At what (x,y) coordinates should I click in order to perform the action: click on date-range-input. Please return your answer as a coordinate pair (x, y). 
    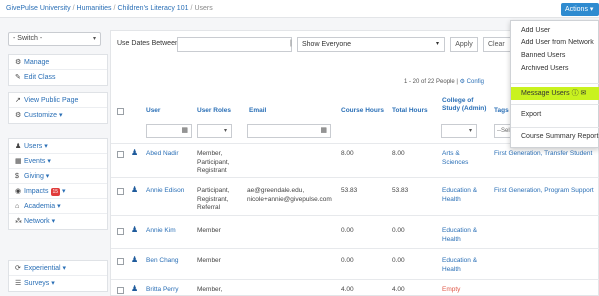
    Looking at the image, I should click on (234, 44).